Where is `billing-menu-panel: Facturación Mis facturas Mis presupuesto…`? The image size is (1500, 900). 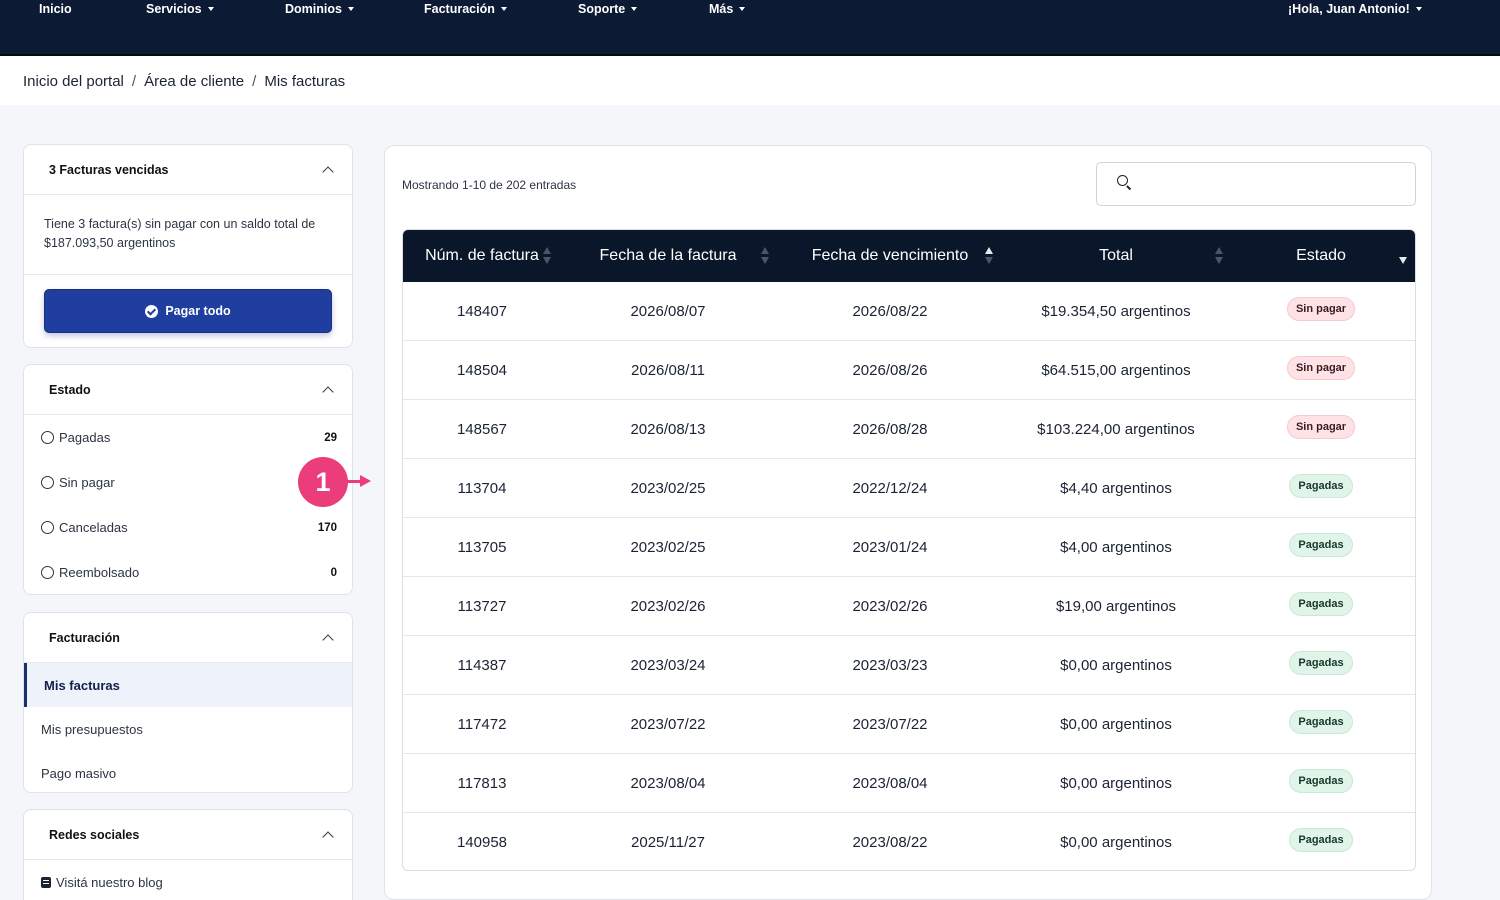
billing-menu-panel: Facturación Mis facturas Mis presupuesto… is located at coordinates (188, 702).